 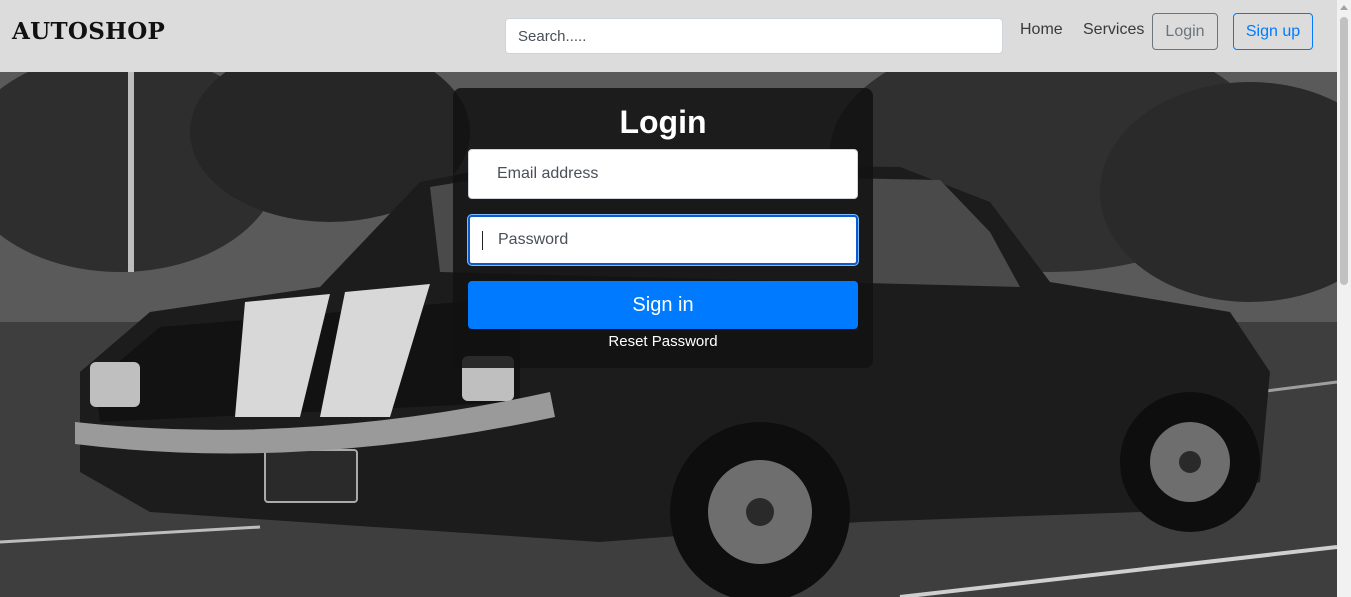 I want to click on search-input, so click(x=754, y=36).